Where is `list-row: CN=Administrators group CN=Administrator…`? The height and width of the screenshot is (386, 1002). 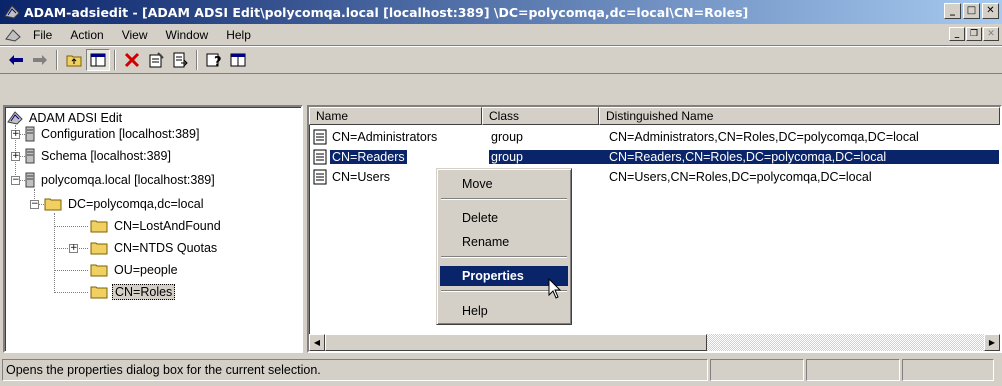 list-row: CN=Administrators group CN=Administrator… is located at coordinates (654, 137).